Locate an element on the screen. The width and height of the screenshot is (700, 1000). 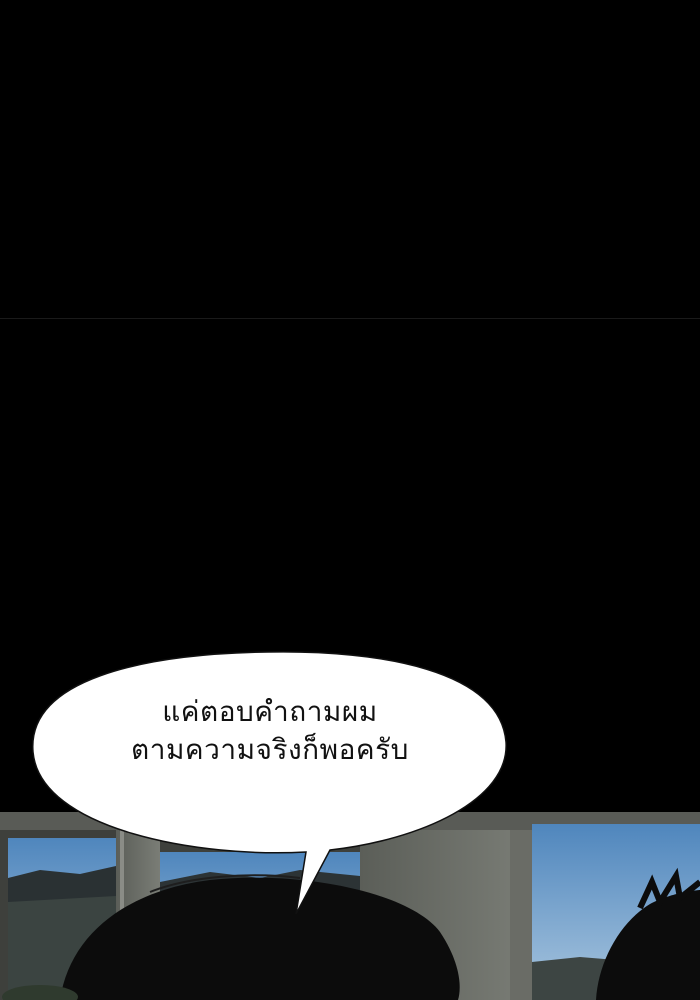
speech-bubble-text: แค่ตอบคำถามผม ตามความจริงก็พอครับ is located at coordinates (270, 731).